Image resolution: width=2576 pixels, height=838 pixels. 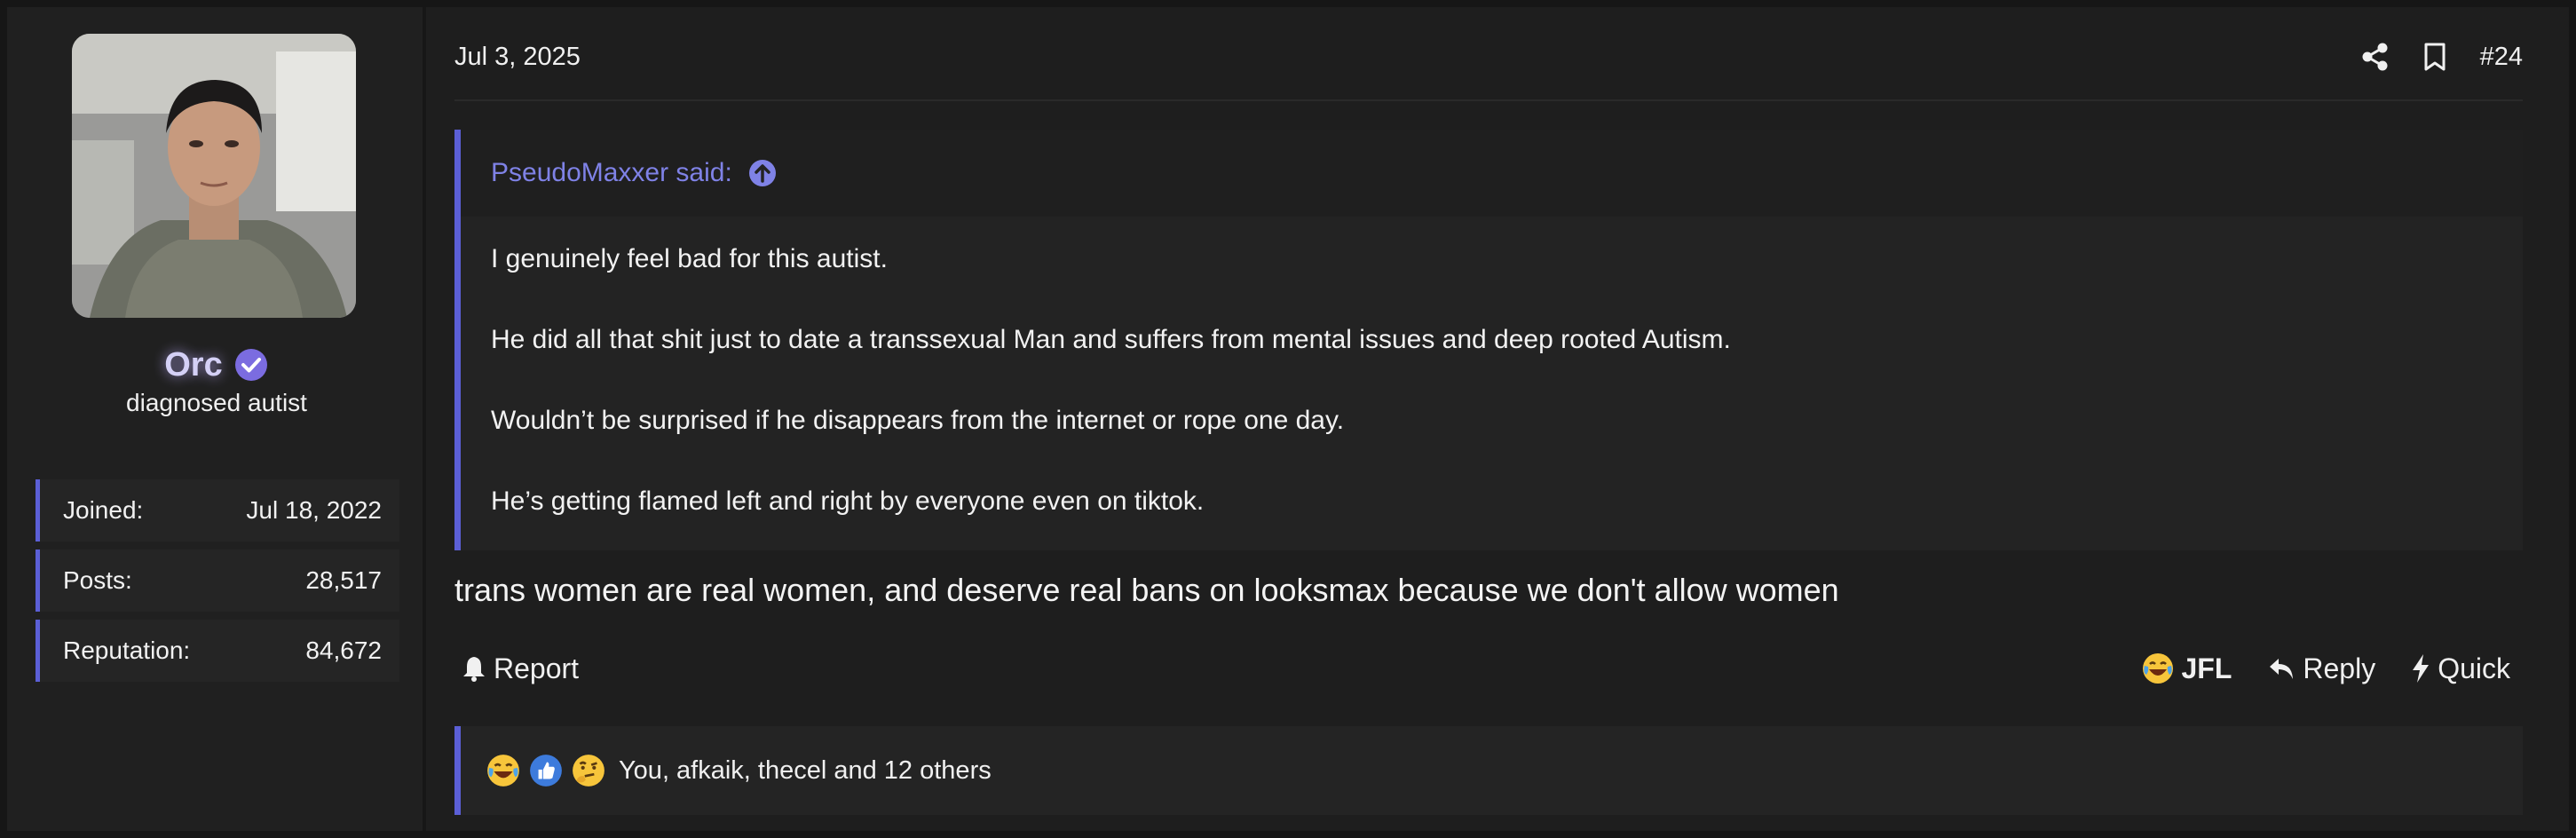 I want to click on post-footer-left: Report, so click(x=520, y=668).